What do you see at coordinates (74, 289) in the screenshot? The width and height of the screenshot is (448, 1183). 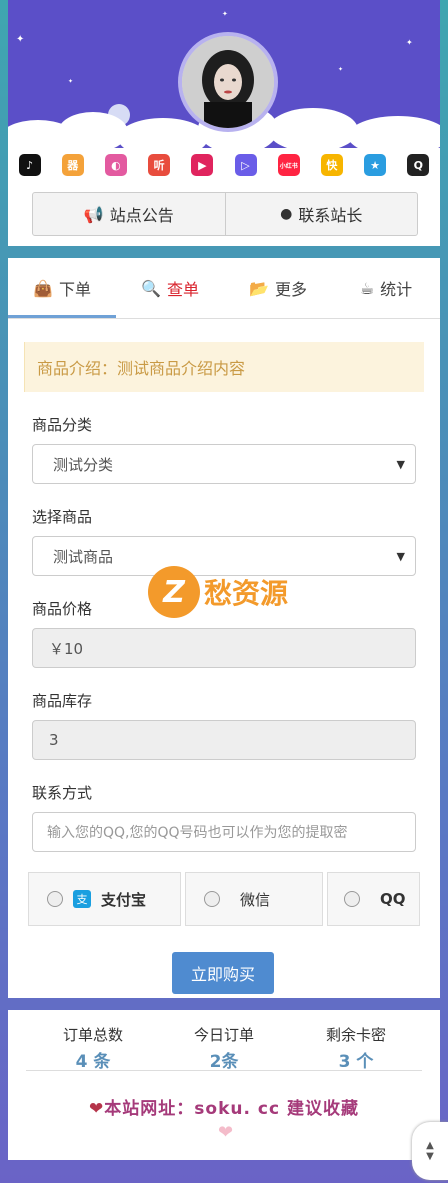 I see `tab-label: 下单` at bounding box center [74, 289].